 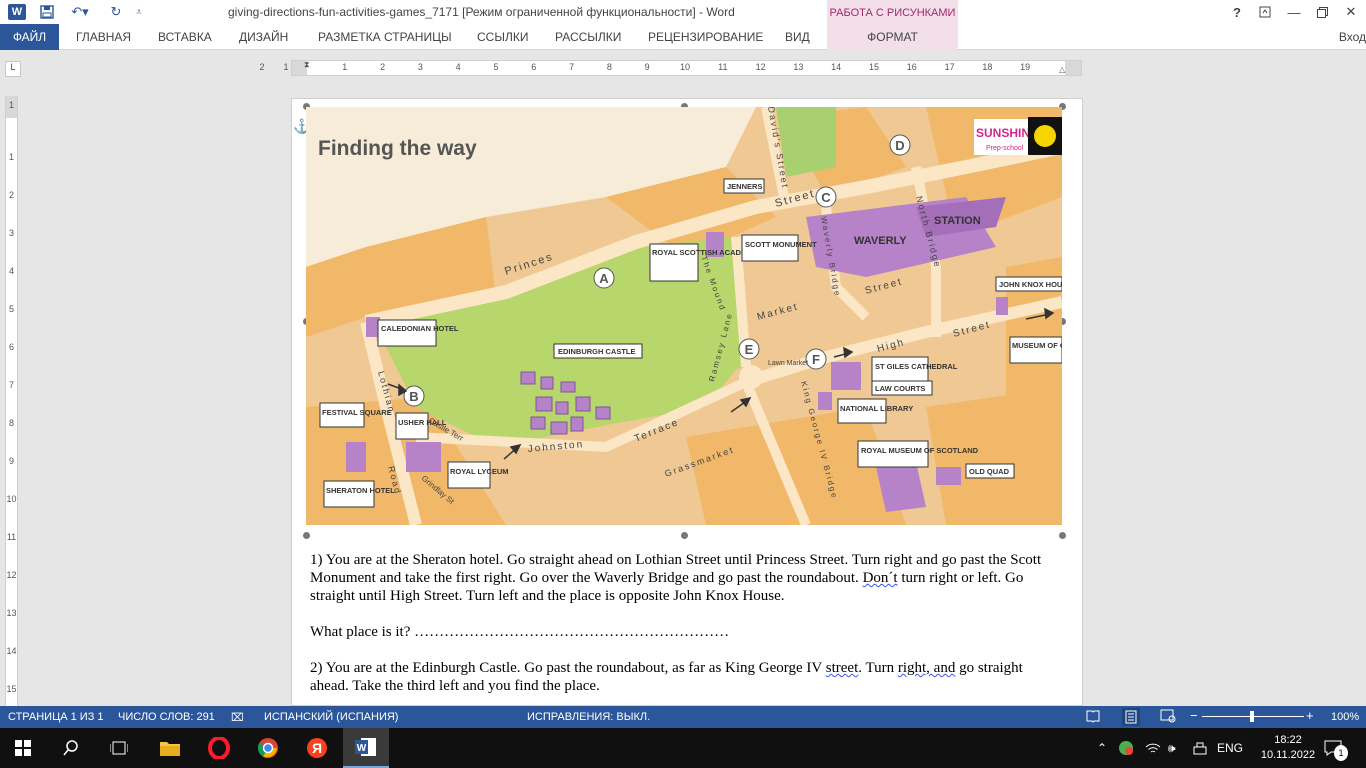 What do you see at coordinates (892, 37) in the screenshot?
I see `tab-format: ФОРМАТ` at bounding box center [892, 37].